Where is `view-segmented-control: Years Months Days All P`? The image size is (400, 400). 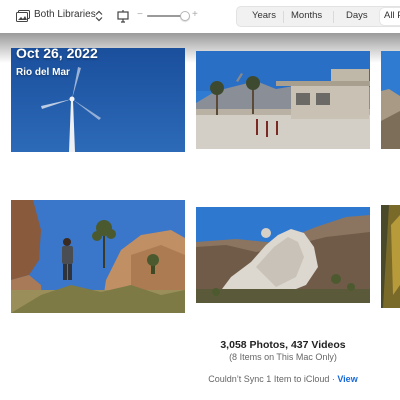 view-segmented-control: Years Months Days All P is located at coordinates (318, 16).